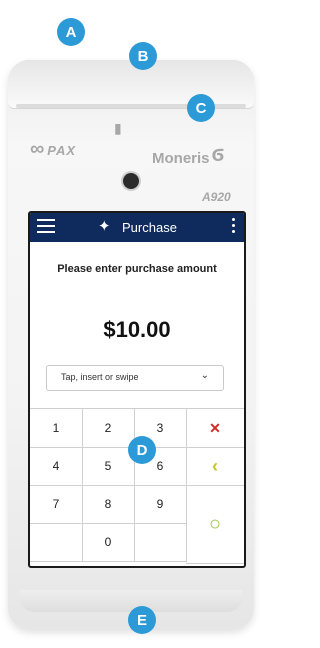  What do you see at coordinates (108, 428) in the screenshot?
I see `key-2: 2` at bounding box center [108, 428].